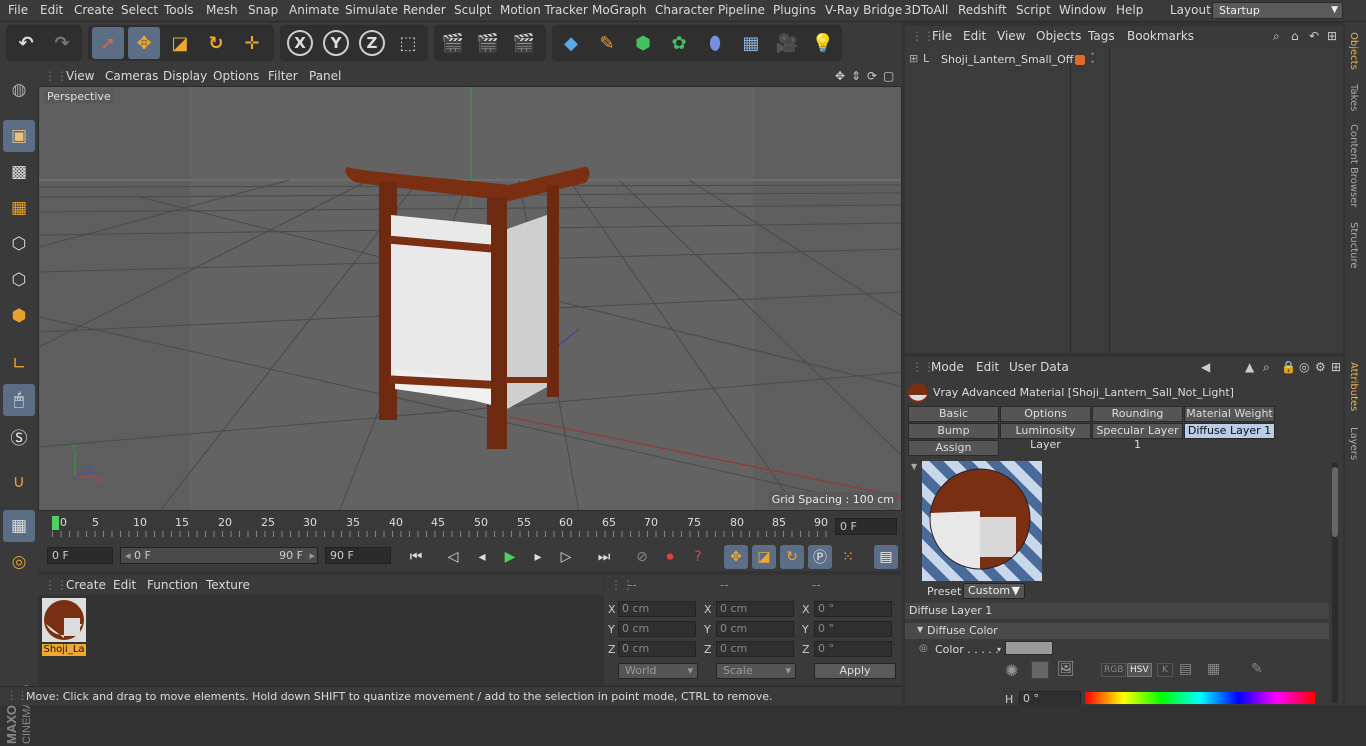 The height and width of the screenshot is (746, 1366). What do you see at coordinates (1139, 670) in the screenshot?
I see `hsv-mode-button: HSV` at bounding box center [1139, 670].